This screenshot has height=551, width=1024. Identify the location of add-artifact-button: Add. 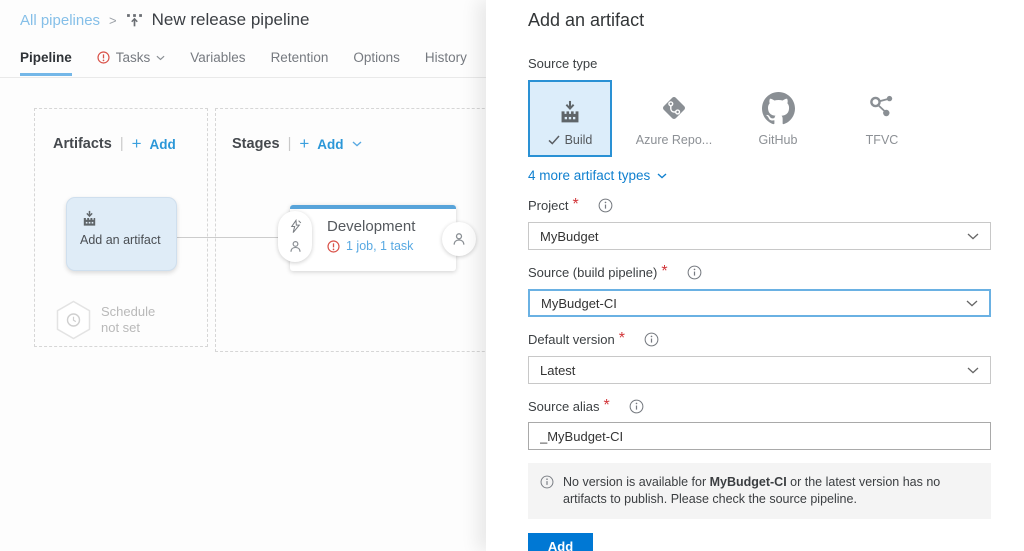
(163, 144).